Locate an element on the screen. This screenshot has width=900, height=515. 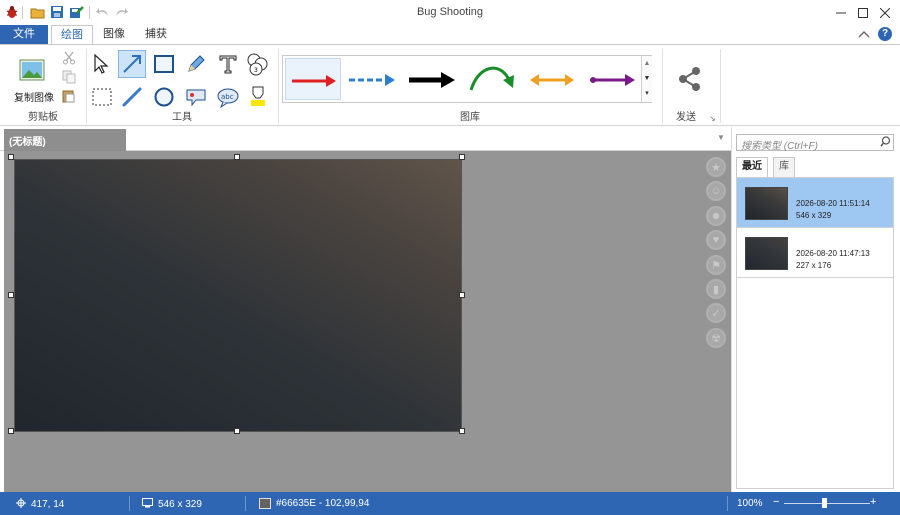
gallery-blue-dashed-arrow is located at coordinates (373, 79).